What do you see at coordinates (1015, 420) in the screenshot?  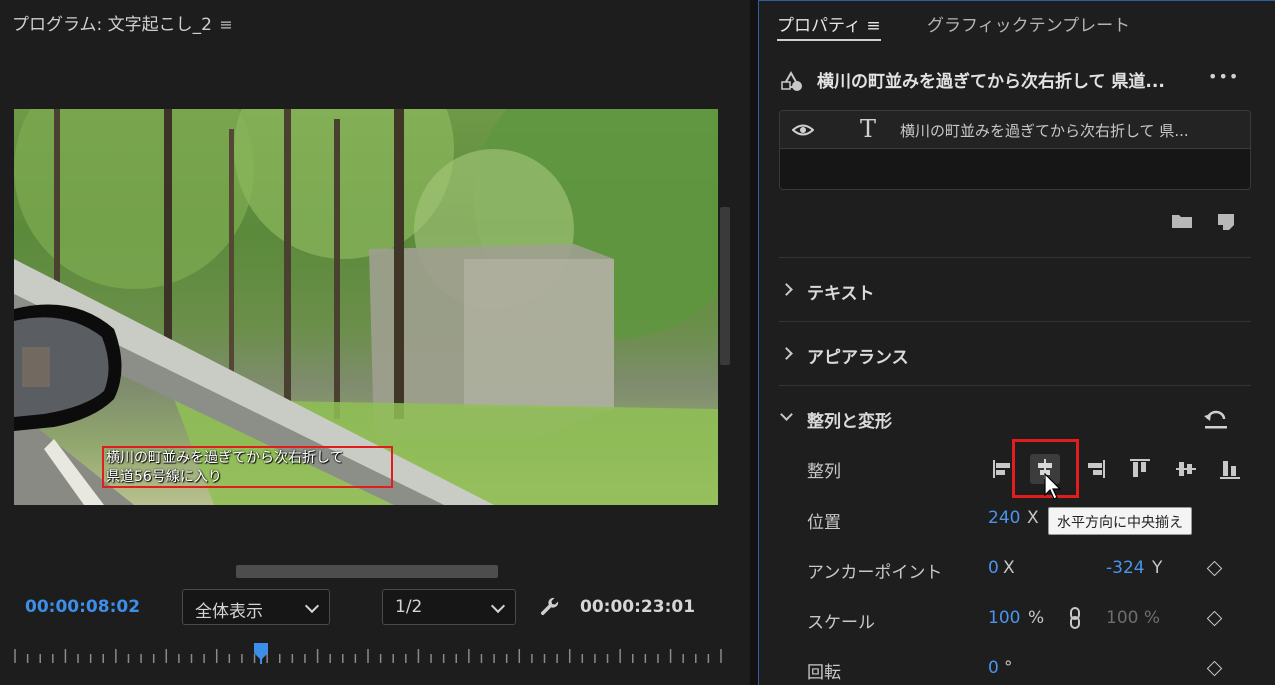 I see `section-align-transform: 整列と変形` at bounding box center [1015, 420].